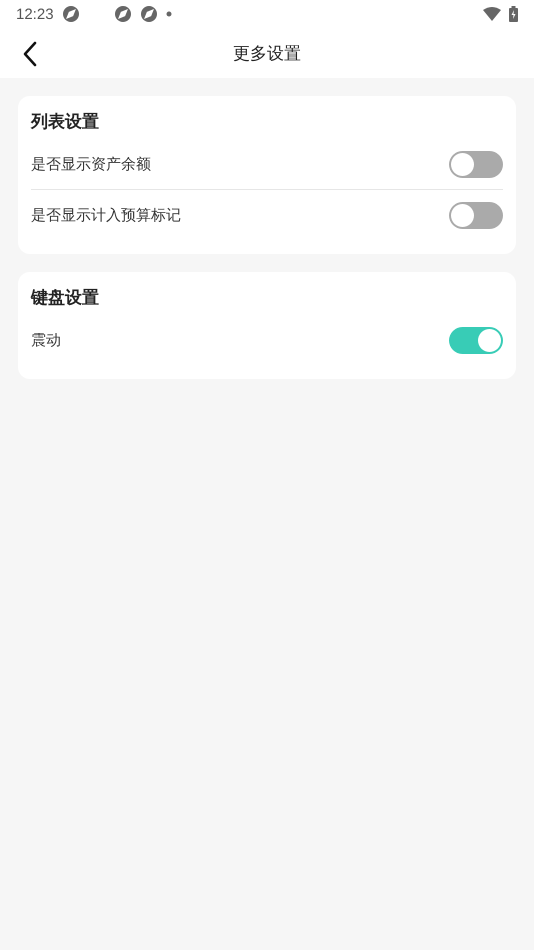  I want to click on dot-icon, so click(169, 14).